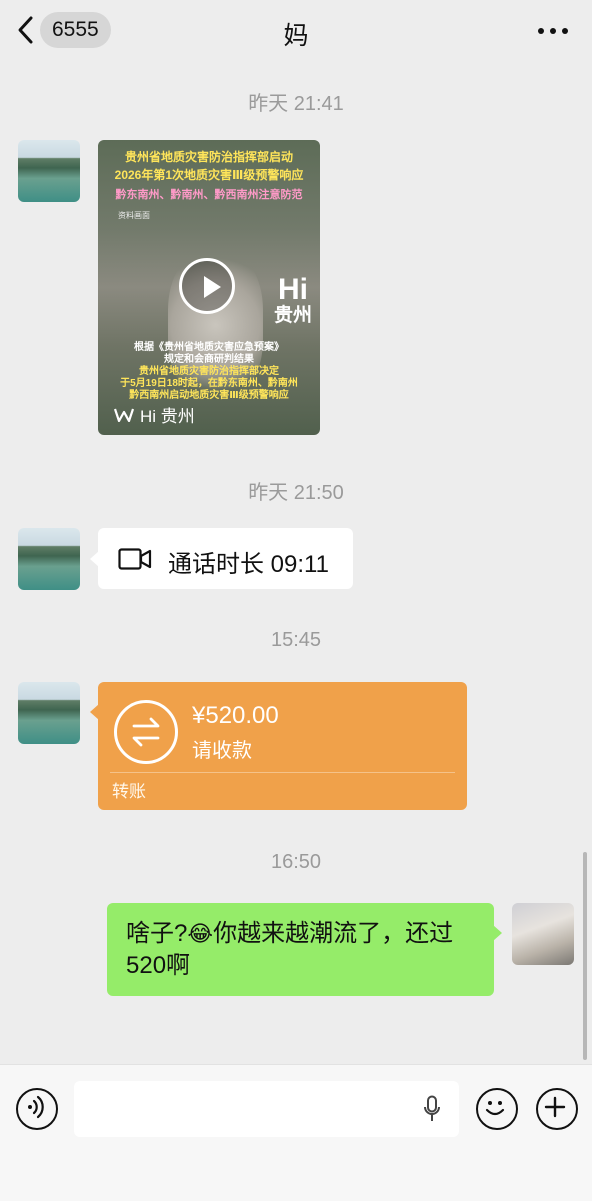  Describe the element at coordinates (296, 36) in the screenshot. I see `chat-title: 妈` at that location.